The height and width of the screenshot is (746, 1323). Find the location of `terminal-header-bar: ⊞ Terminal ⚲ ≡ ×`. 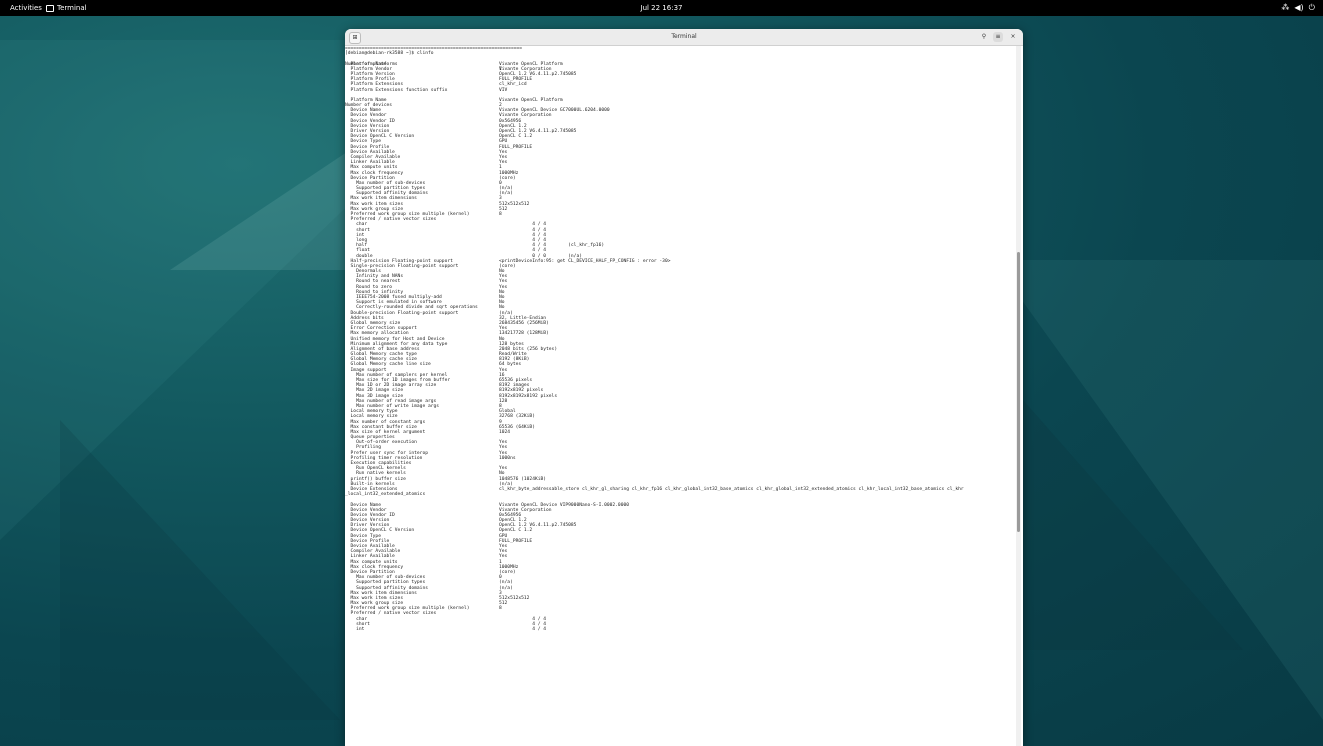

terminal-header-bar: ⊞ Terminal ⚲ ≡ × is located at coordinates (684, 37).